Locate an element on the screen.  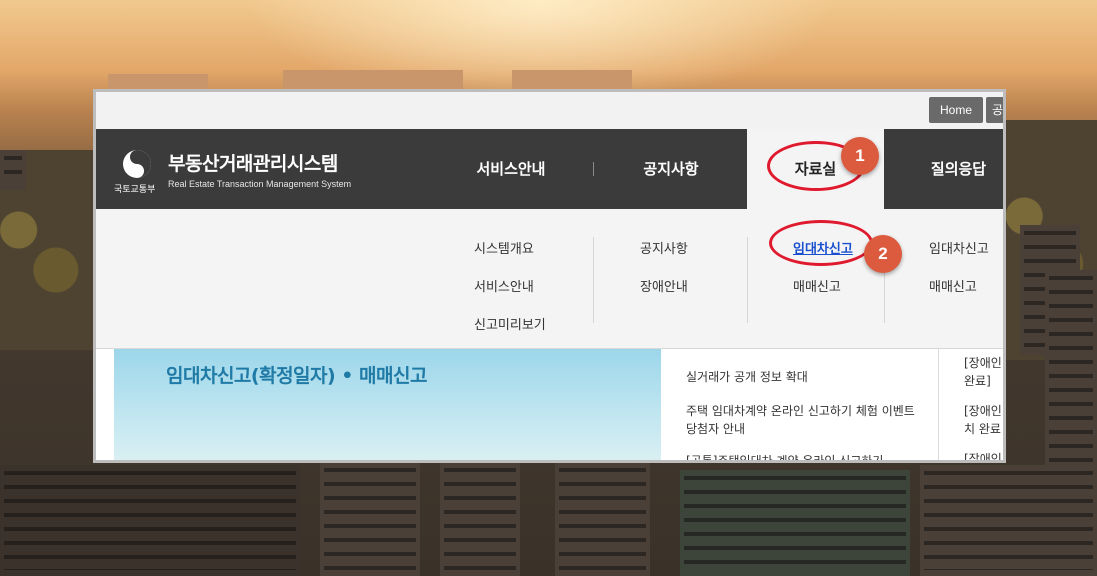
ministry-name: 국토교통부 is located at coordinates (135, 190).